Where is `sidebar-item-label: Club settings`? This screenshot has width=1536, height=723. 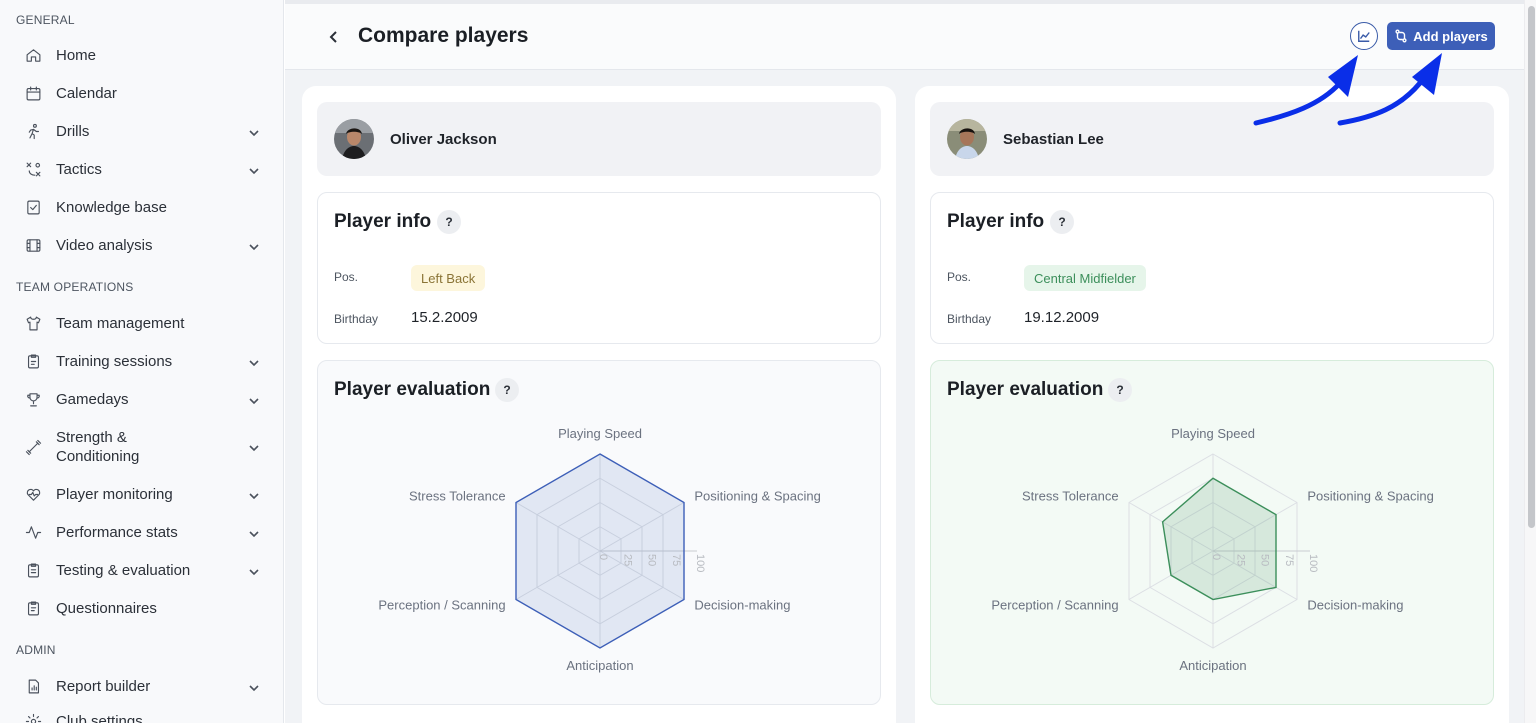
sidebar-item-label: Club settings is located at coordinates (99, 718).